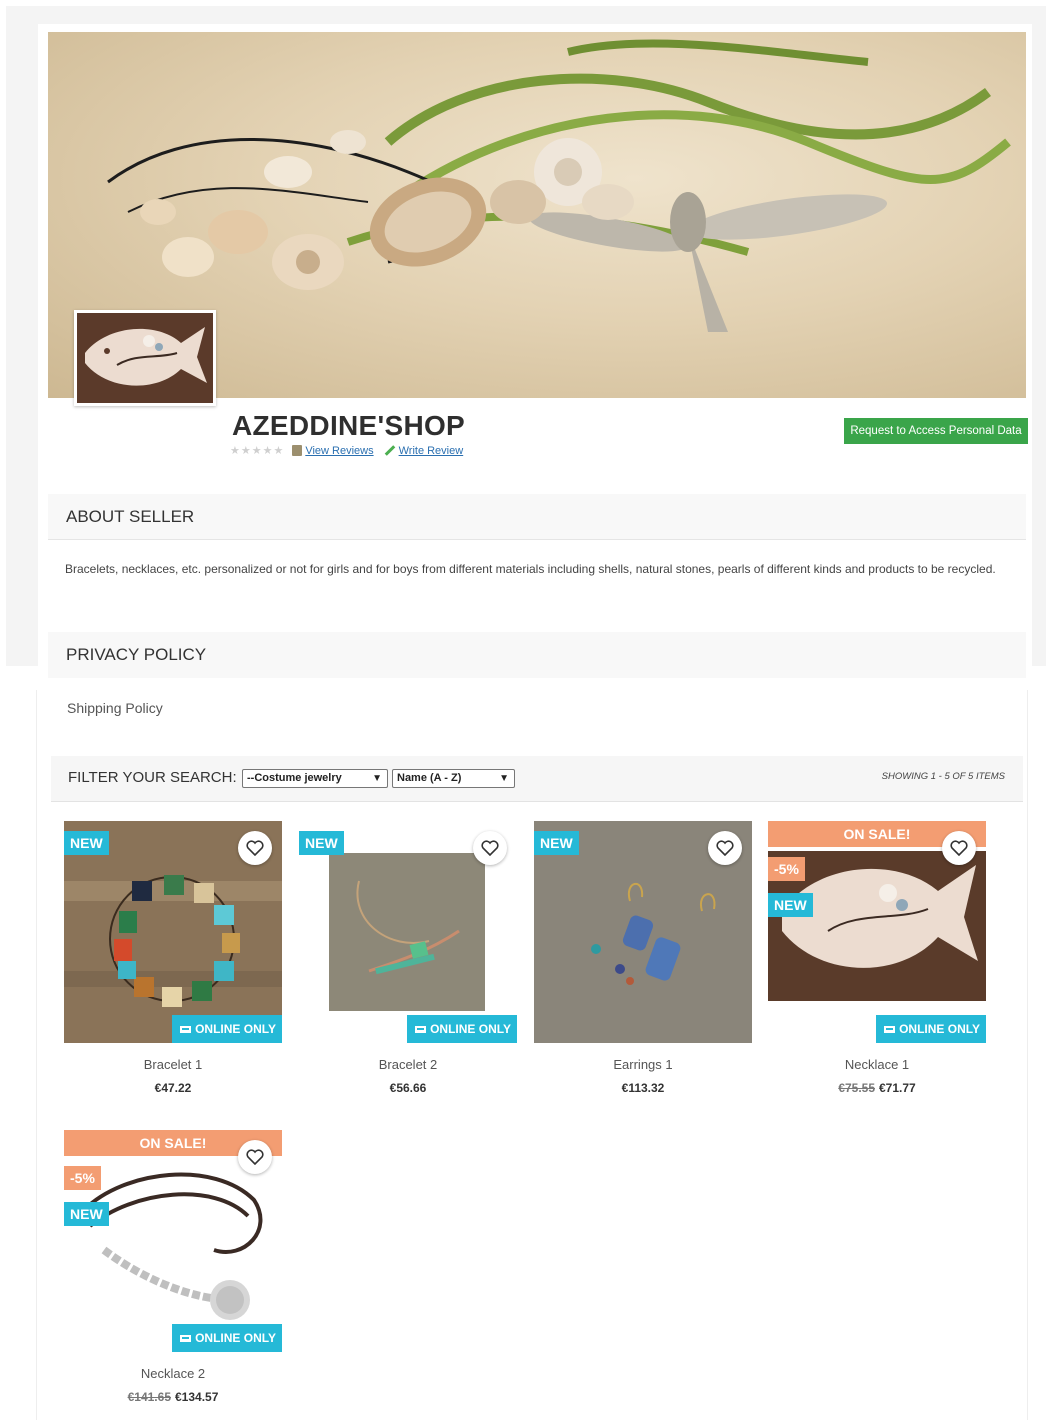  I want to click on product-card: NEW ONLINE ONLY Bracelet 2 €56.66, so click(408, 966).